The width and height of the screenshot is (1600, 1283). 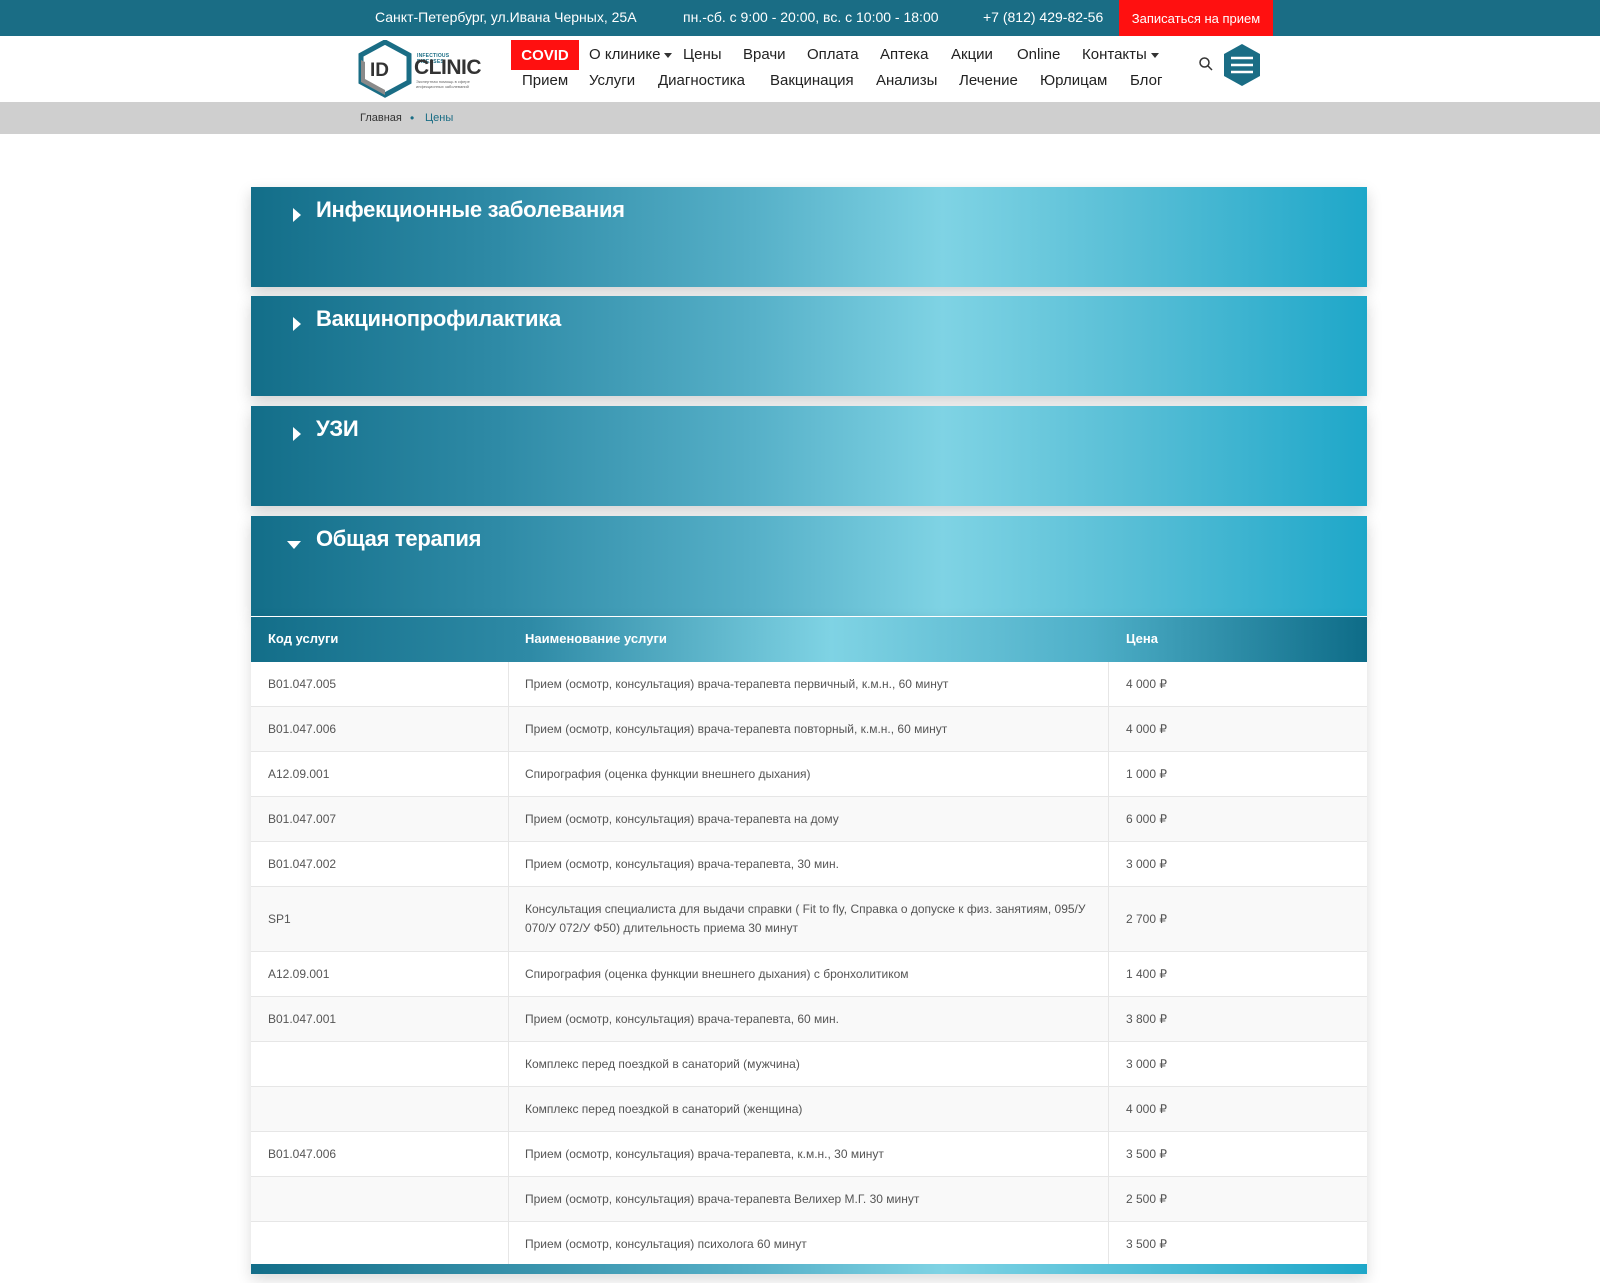 I want to click on accordion-infectious-diseases: Инфекционные заболевания, so click(x=809, y=237).